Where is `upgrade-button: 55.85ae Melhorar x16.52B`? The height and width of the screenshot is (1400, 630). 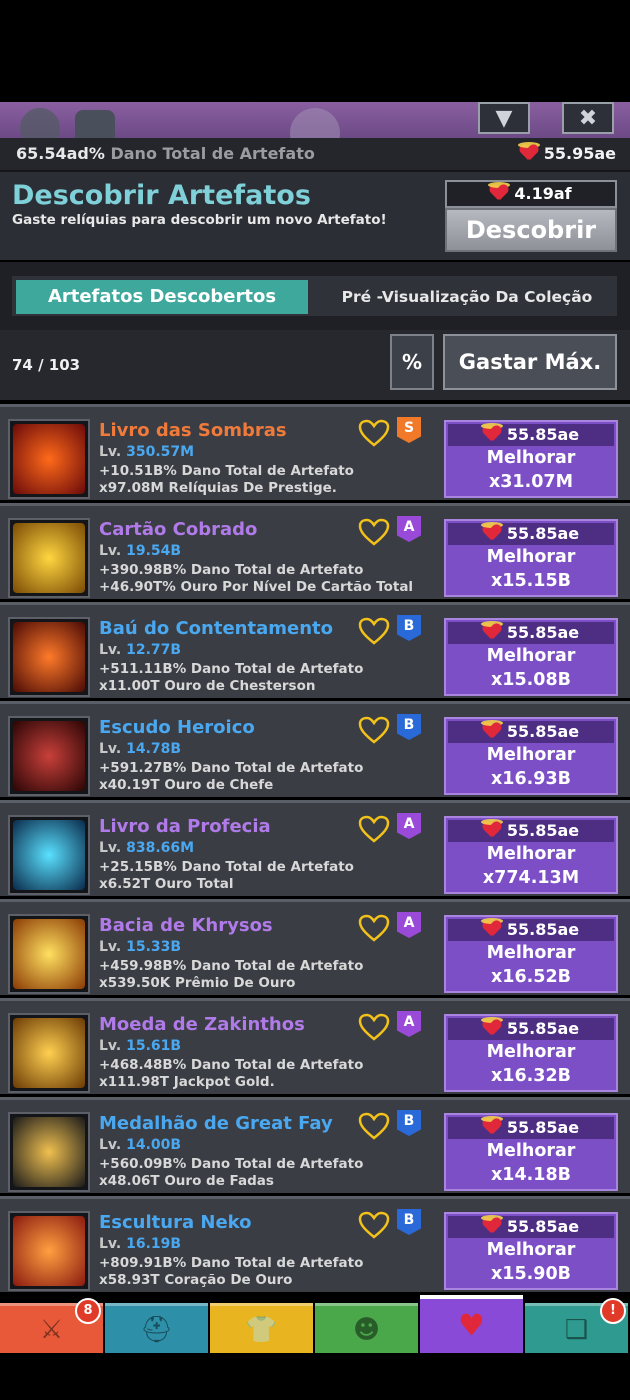 upgrade-button: 55.85ae Melhorar x16.52B is located at coordinates (531, 954).